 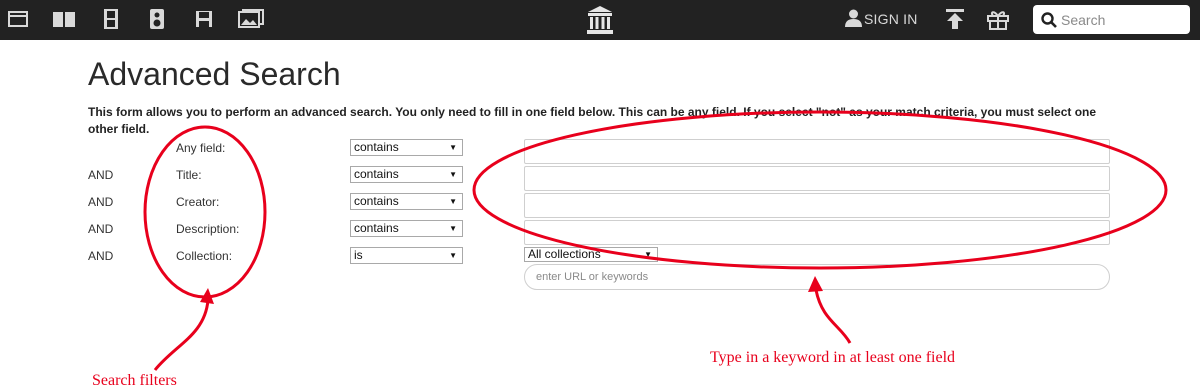 What do you see at coordinates (833, 357) in the screenshot?
I see `keyword-annotation: Type in a keyword in at least one field` at bounding box center [833, 357].